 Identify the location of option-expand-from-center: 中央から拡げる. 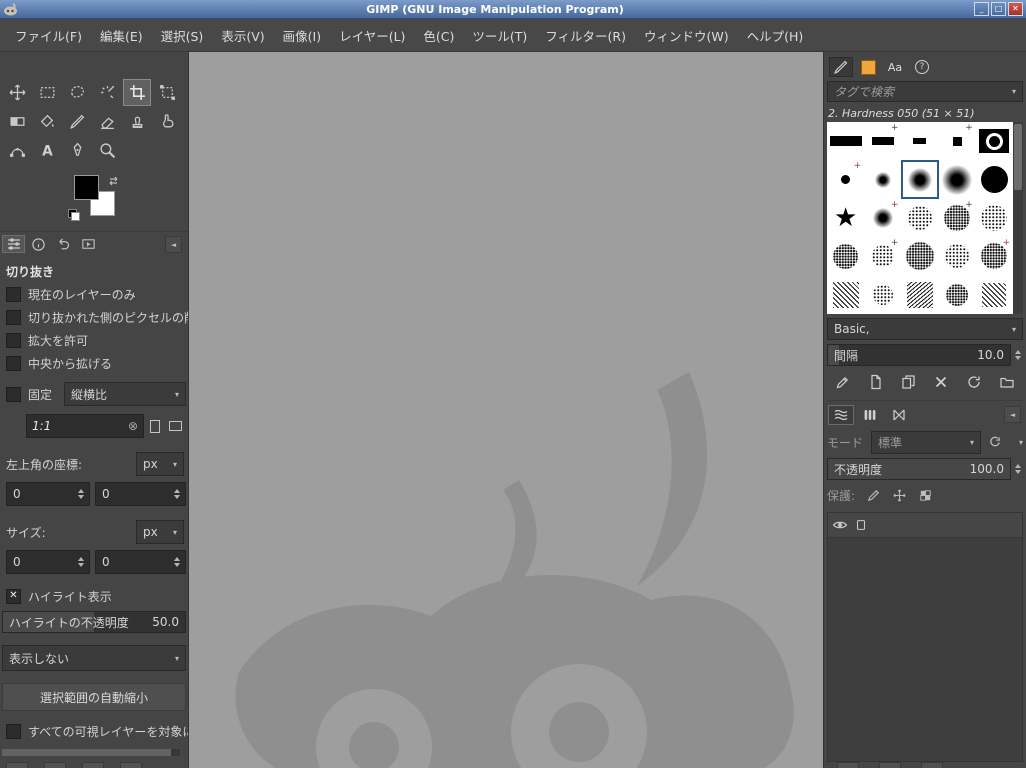
(97, 363).